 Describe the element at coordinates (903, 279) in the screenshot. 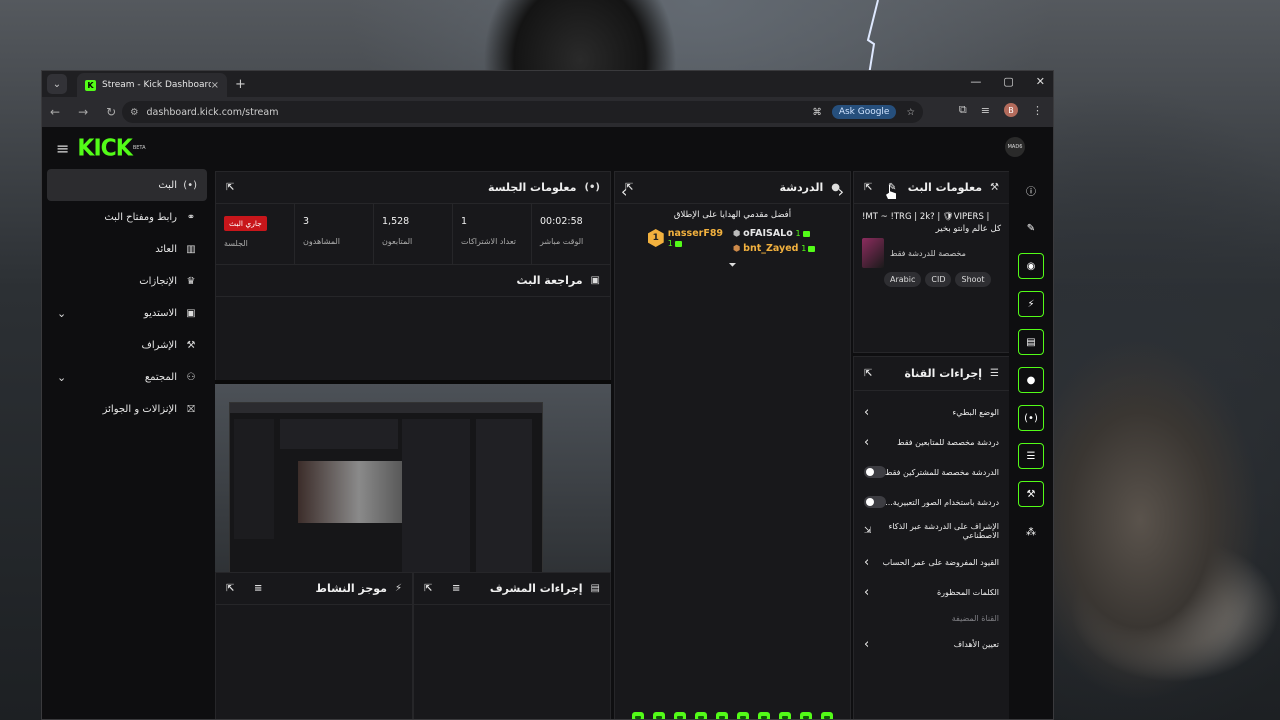

I see `tag: Arabic` at that location.